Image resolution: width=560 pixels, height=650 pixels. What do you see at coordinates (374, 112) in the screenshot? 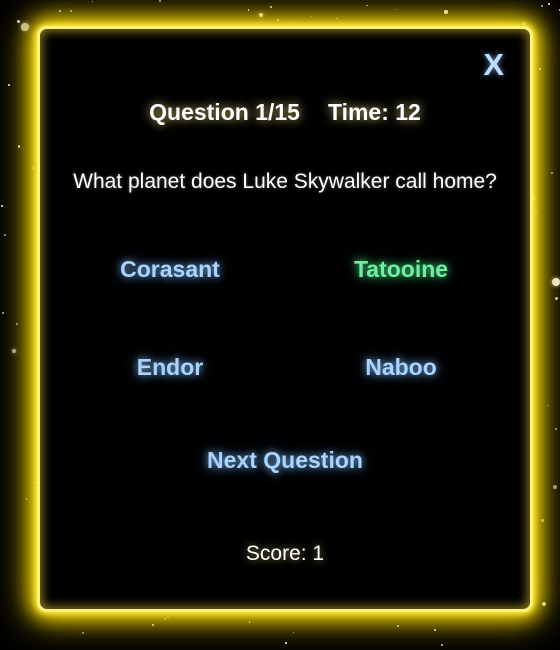
I see `timer: Time: 12` at bounding box center [374, 112].